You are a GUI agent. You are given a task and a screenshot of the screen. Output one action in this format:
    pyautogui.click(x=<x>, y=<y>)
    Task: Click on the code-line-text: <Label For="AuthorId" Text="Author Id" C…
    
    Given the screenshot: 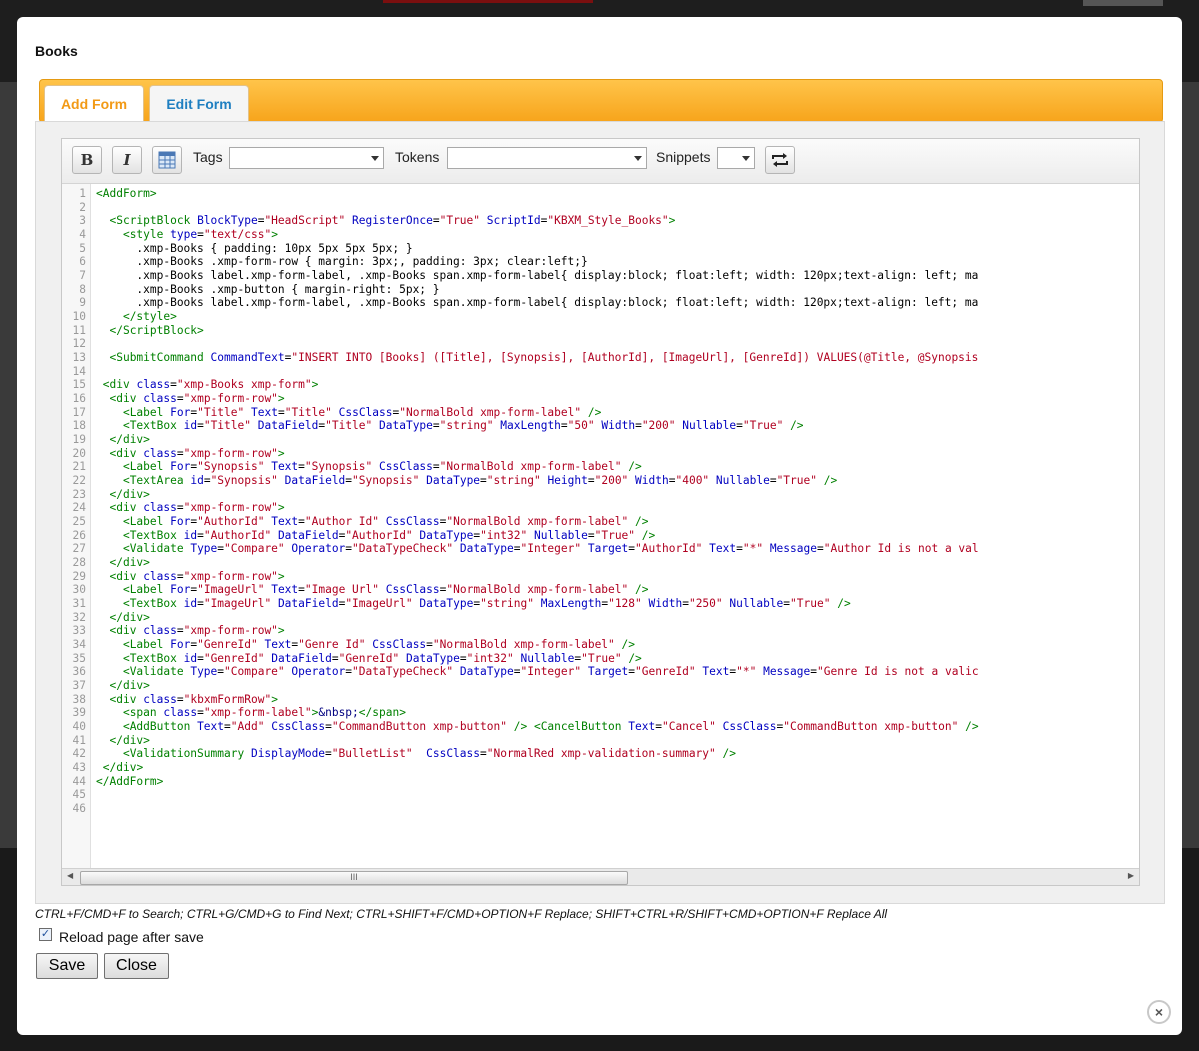 What is the action you would take?
    pyautogui.click(x=385, y=522)
    